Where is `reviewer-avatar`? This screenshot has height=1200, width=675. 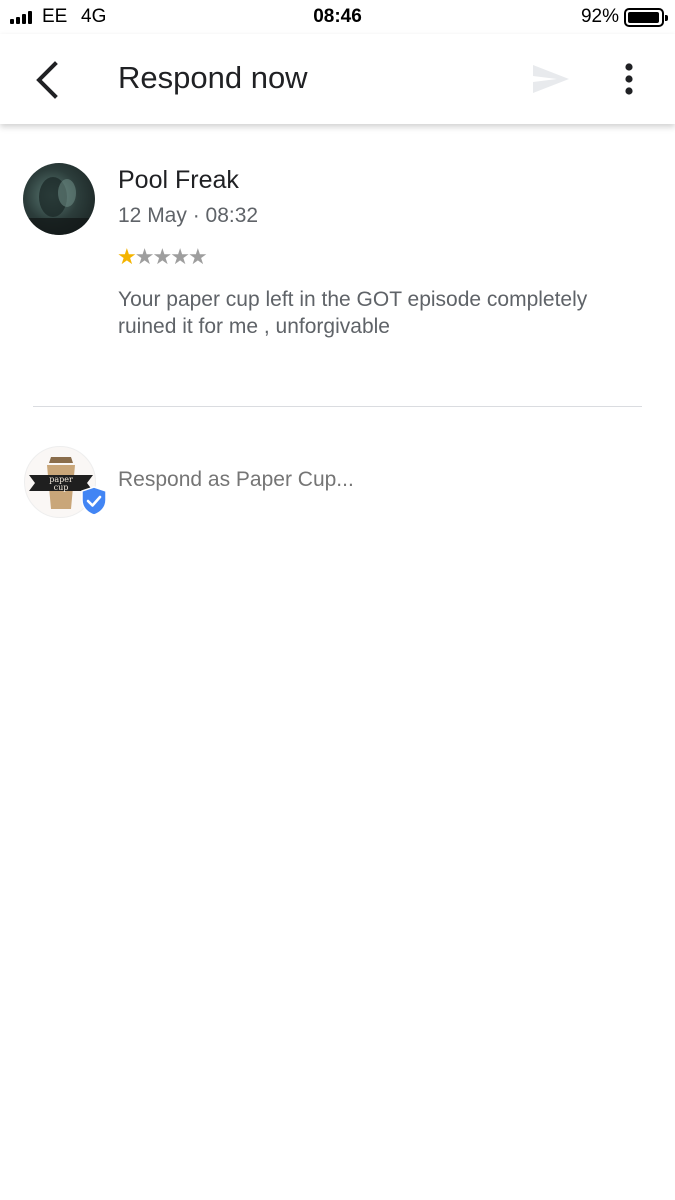
reviewer-avatar is located at coordinates (59, 199).